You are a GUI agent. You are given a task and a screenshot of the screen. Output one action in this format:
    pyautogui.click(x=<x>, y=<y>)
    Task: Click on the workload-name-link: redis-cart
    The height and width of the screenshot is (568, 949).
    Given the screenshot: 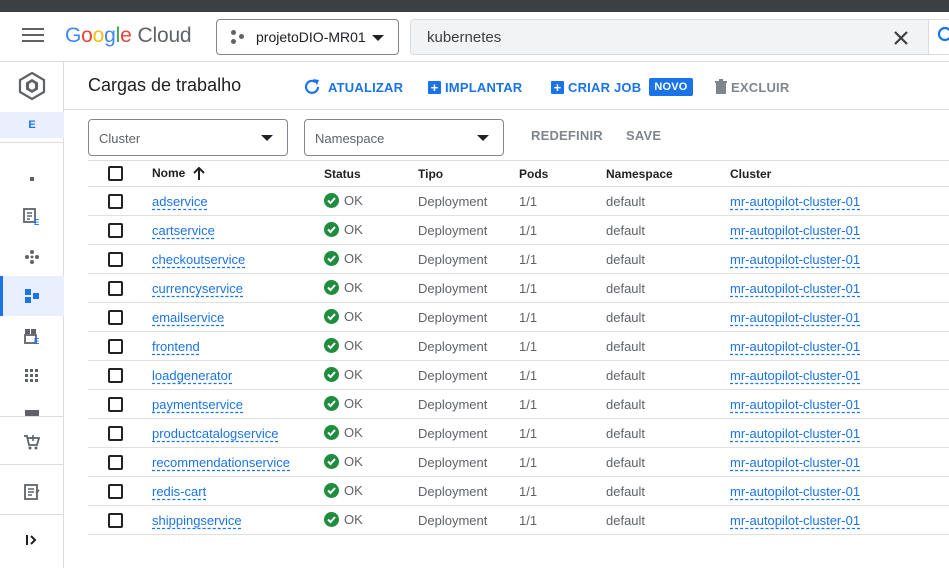 What is the action you would take?
    pyautogui.click(x=179, y=491)
    